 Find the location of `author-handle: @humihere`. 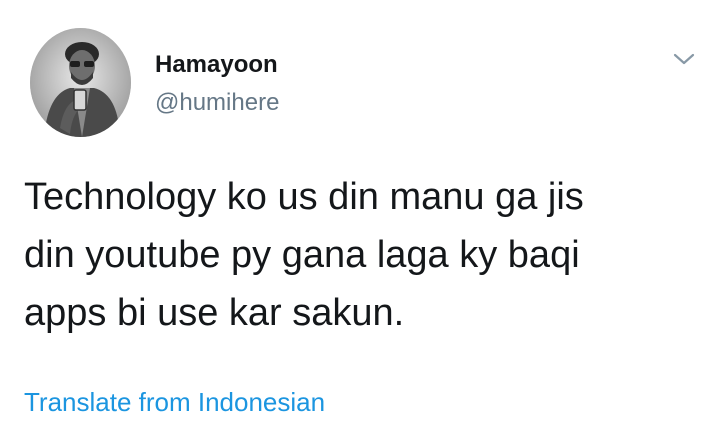

author-handle: @humihere is located at coordinates (217, 103).